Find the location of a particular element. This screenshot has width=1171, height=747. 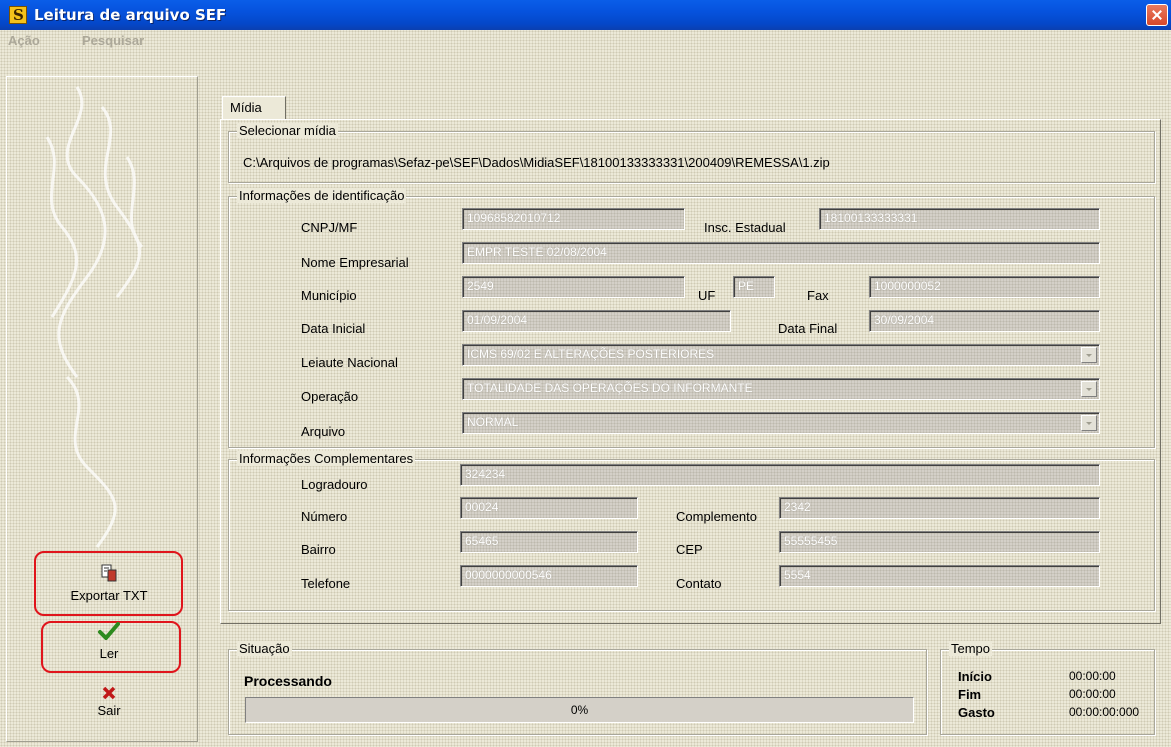

status-text: Processando is located at coordinates (288, 681).